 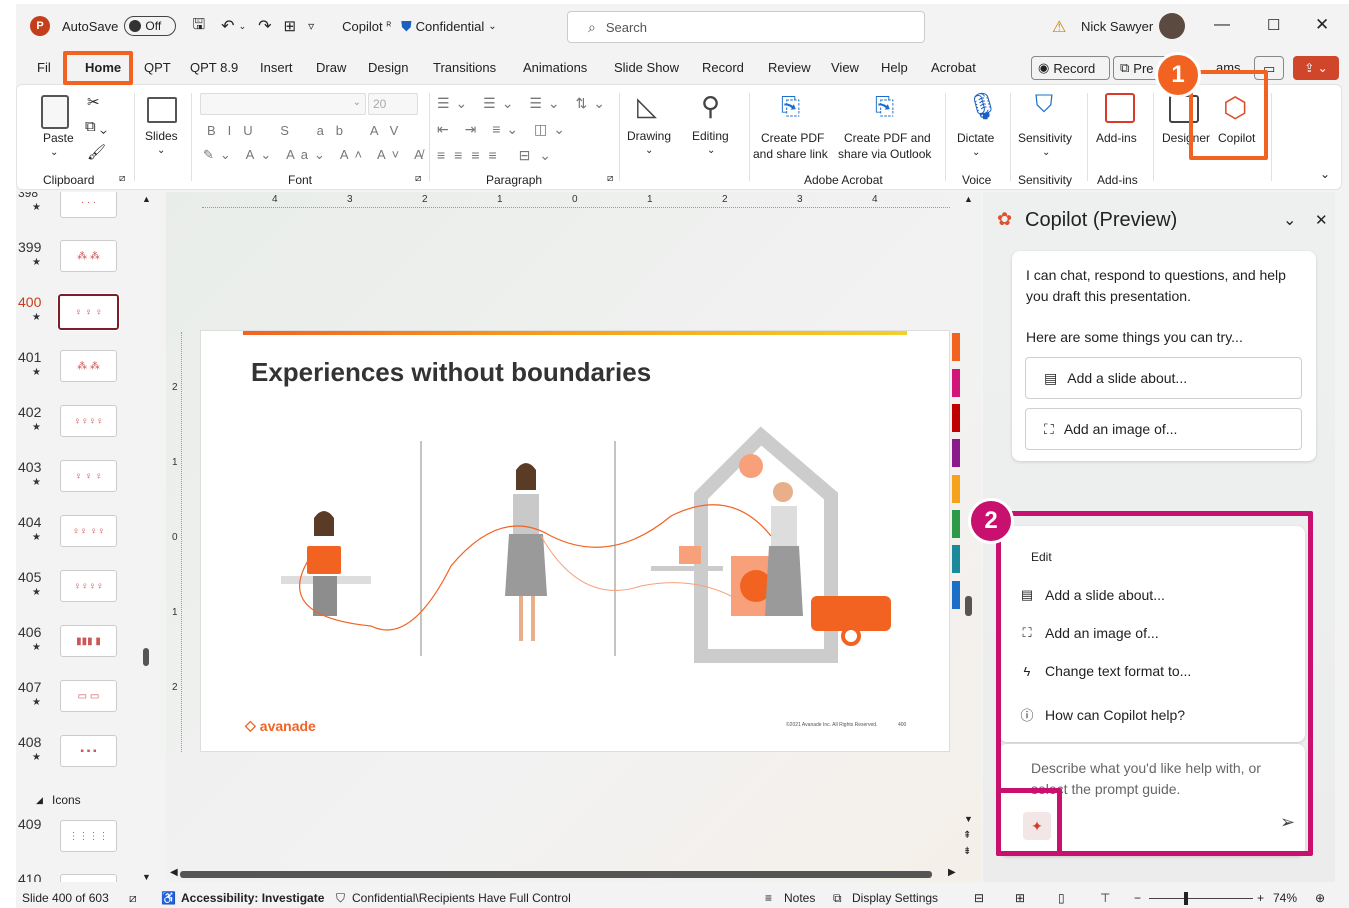 What do you see at coordinates (1201, 898) in the screenshot?
I see `zoom-slider` at bounding box center [1201, 898].